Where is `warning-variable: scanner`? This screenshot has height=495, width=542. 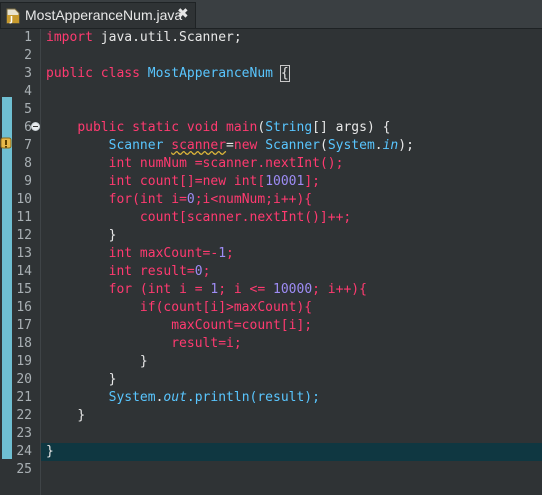 warning-variable: scanner is located at coordinates (199, 145).